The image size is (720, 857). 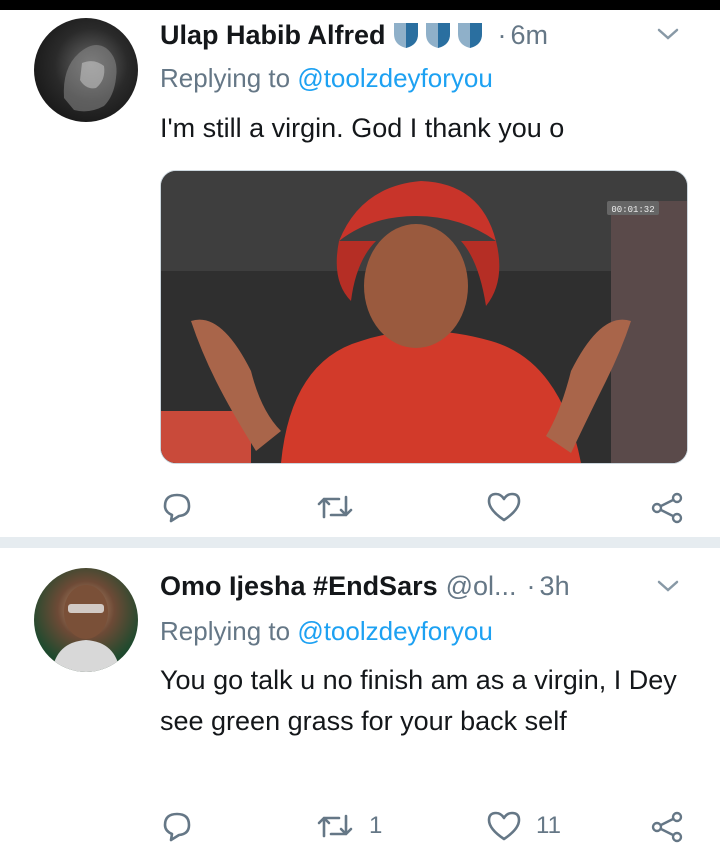 I want to click on tweet-actions, so click(x=360, y=507).